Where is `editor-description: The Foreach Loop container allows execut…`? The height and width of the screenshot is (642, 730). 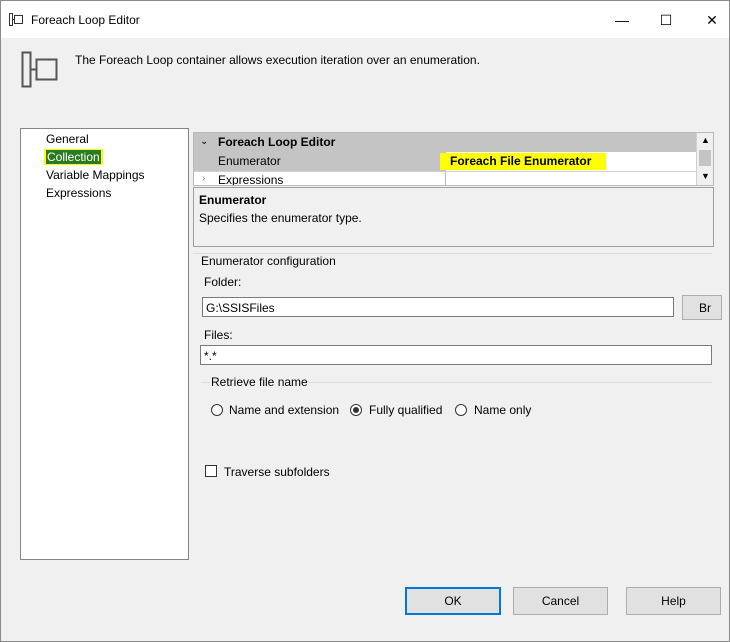 editor-description: The Foreach Loop container allows execut… is located at coordinates (277, 60).